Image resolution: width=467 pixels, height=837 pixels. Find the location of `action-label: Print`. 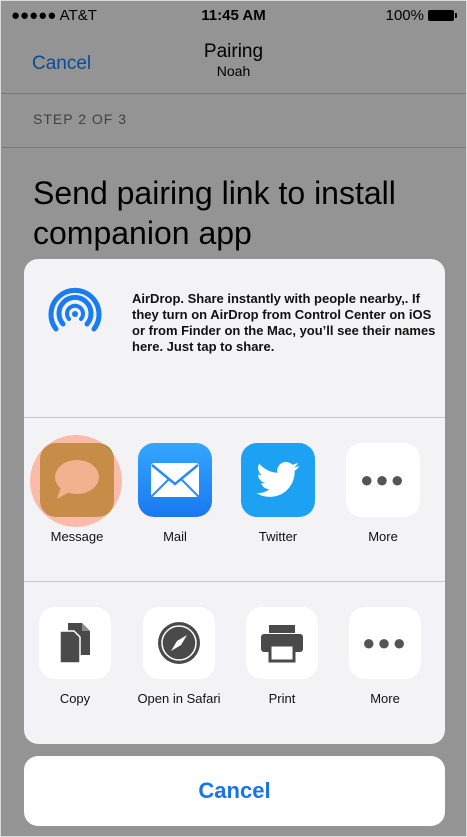

action-label: Print is located at coordinates (282, 698).